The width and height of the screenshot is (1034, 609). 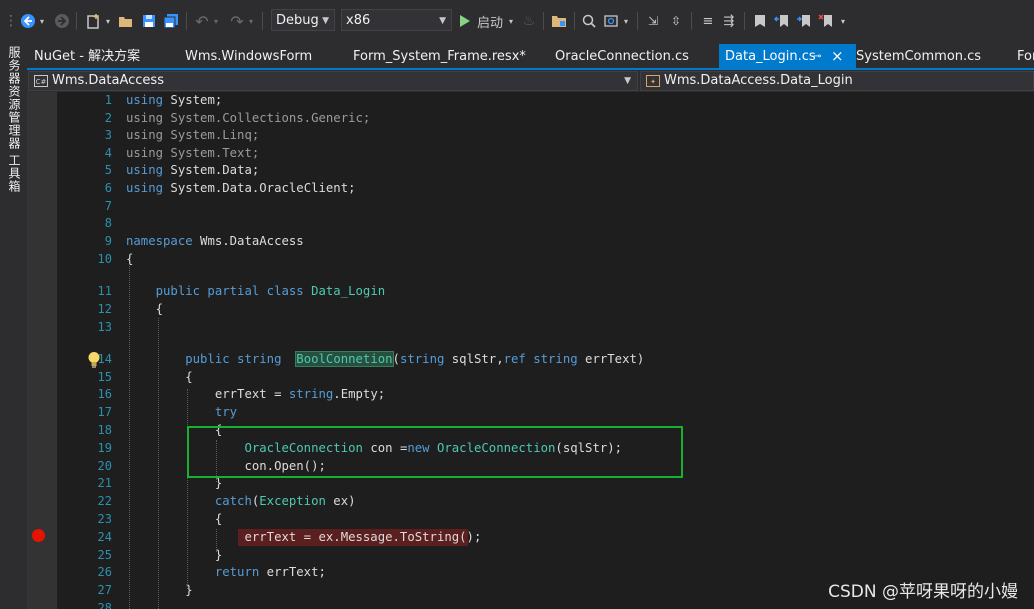 I want to click on tab-oracleconnection: OracleConnection.cs, so click(x=622, y=56).